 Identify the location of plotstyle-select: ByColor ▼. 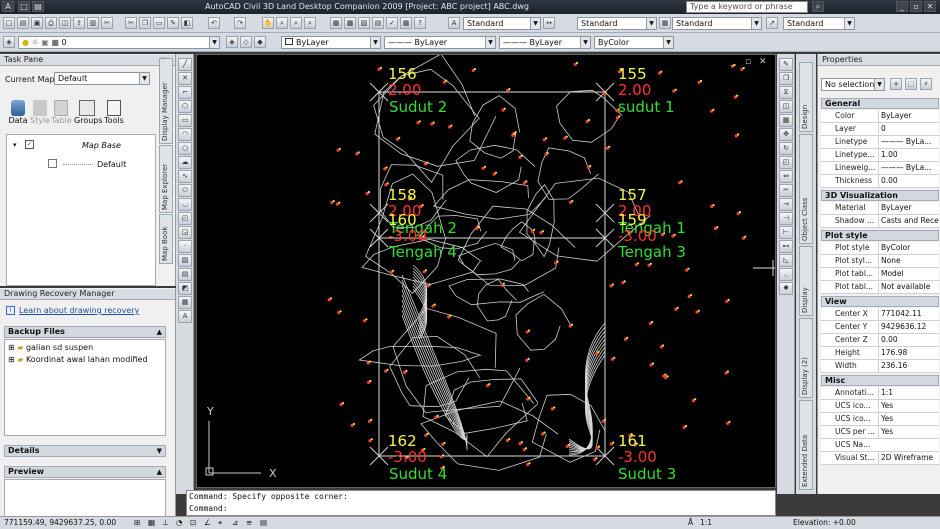
(634, 42).